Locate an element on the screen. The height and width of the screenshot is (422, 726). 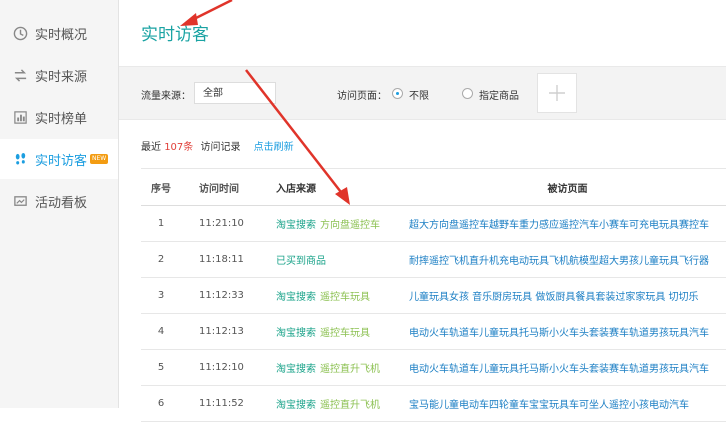
page-link: 耐摔遥控飞机直升机充电动玩具飞机航模型超大男孩儿童玩具飞行器 is located at coordinates (559, 259).